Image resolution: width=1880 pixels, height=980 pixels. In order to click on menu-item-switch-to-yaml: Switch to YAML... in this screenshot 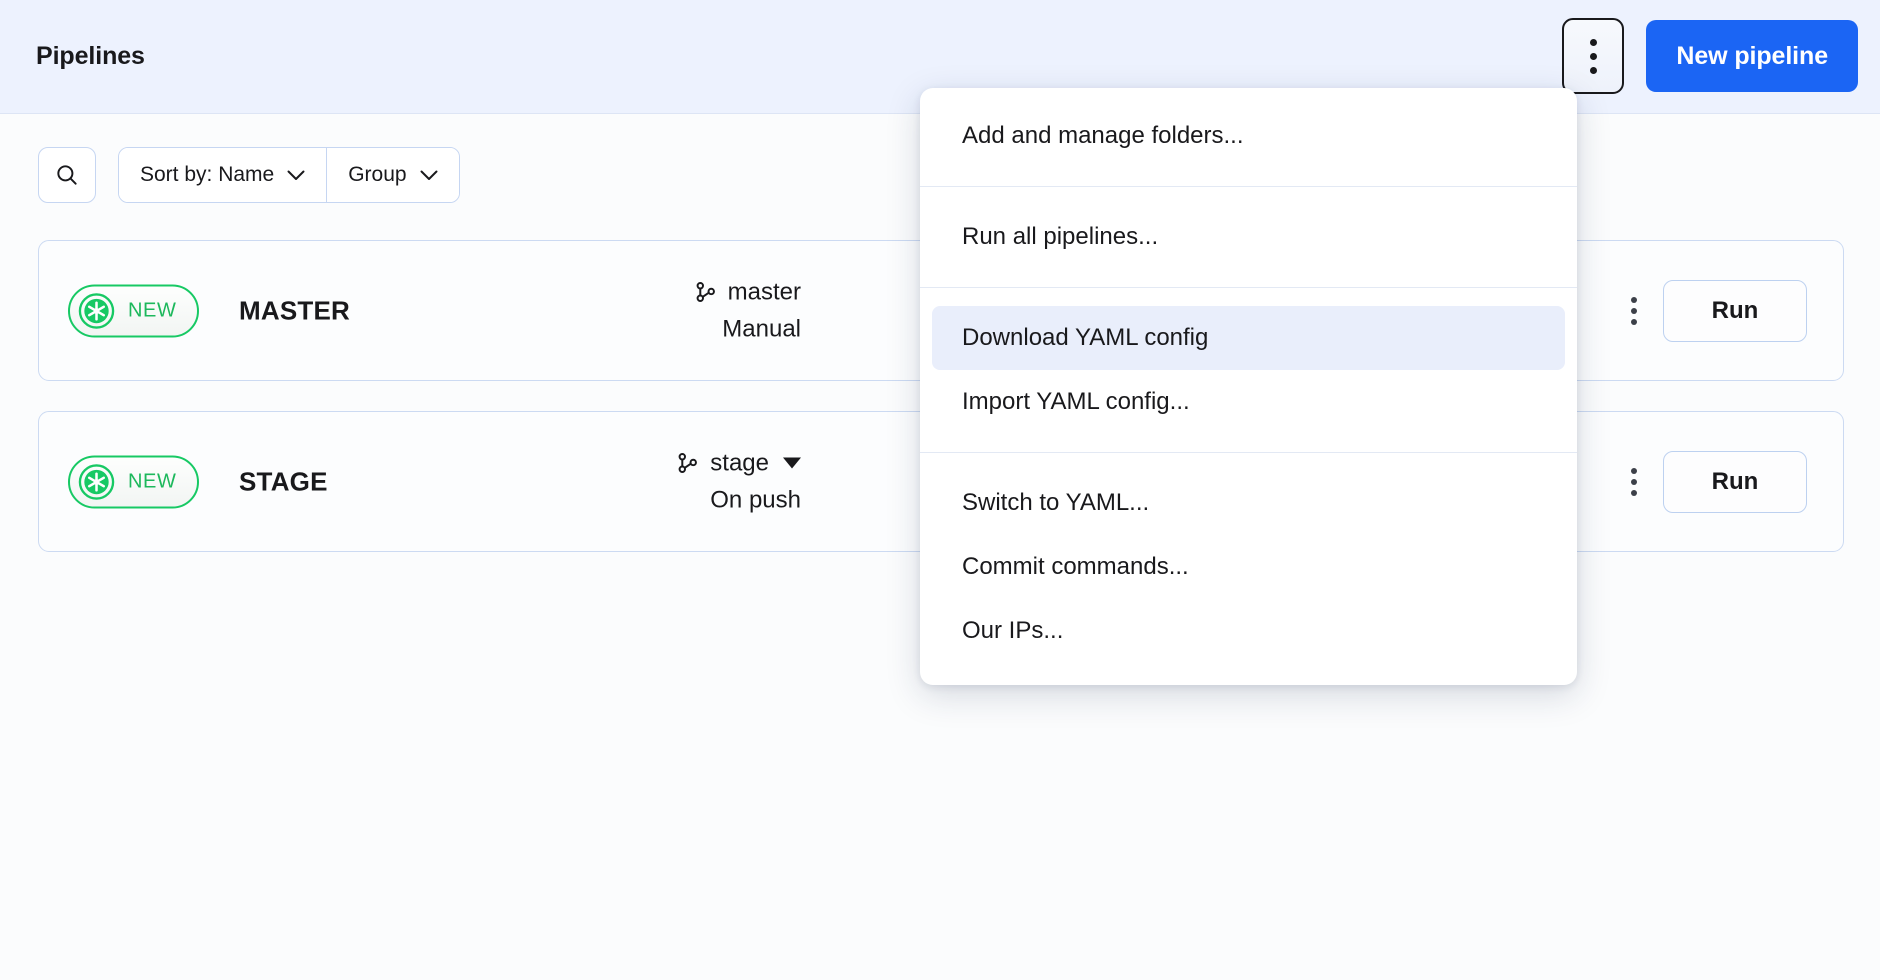, I will do `click(1248, 503)`.